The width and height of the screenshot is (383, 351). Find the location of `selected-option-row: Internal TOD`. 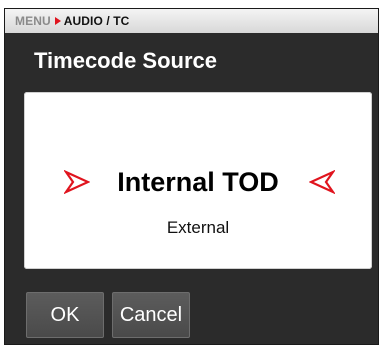

selected-option-row: Internal TOD is located at coordinates (198, 182).